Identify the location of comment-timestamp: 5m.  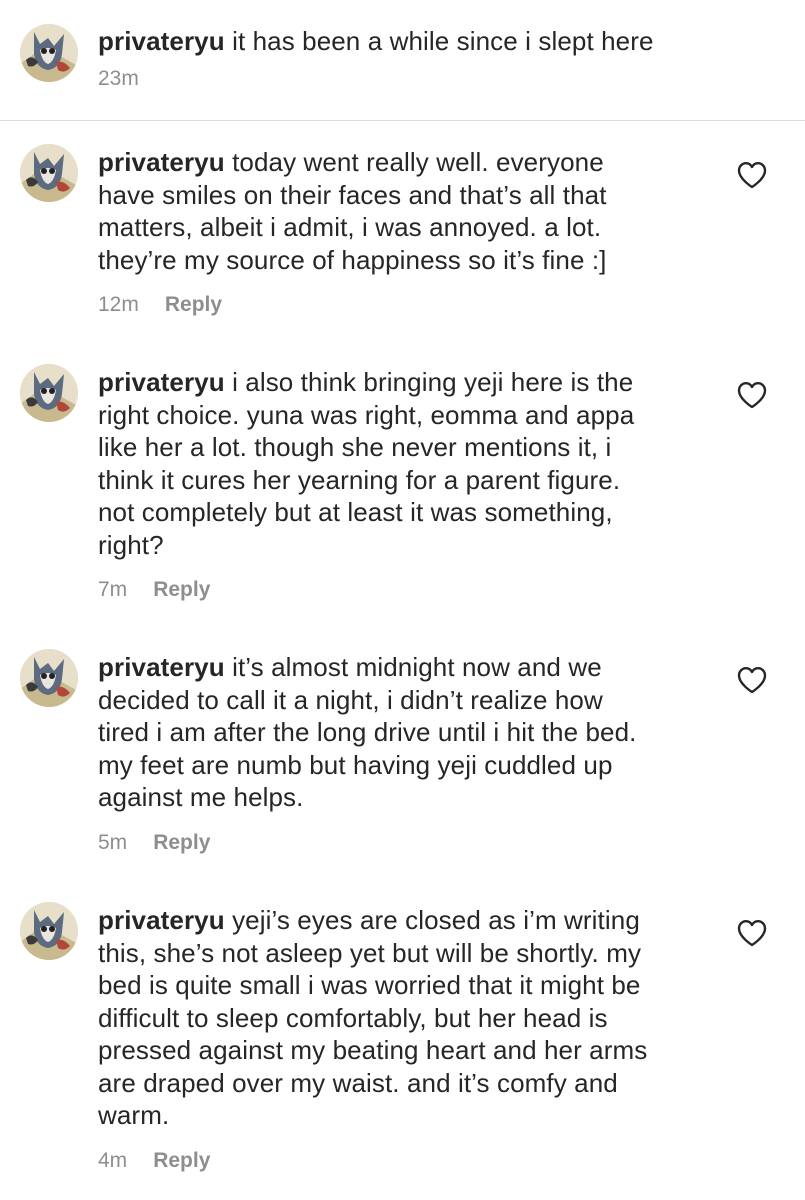
(113, 842).